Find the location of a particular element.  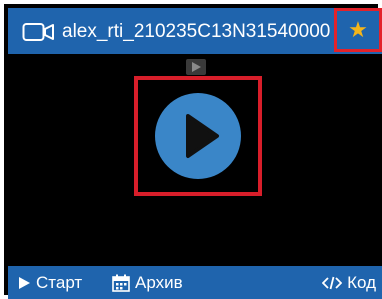

start-button: Старт is located at coordinates (50, 282).